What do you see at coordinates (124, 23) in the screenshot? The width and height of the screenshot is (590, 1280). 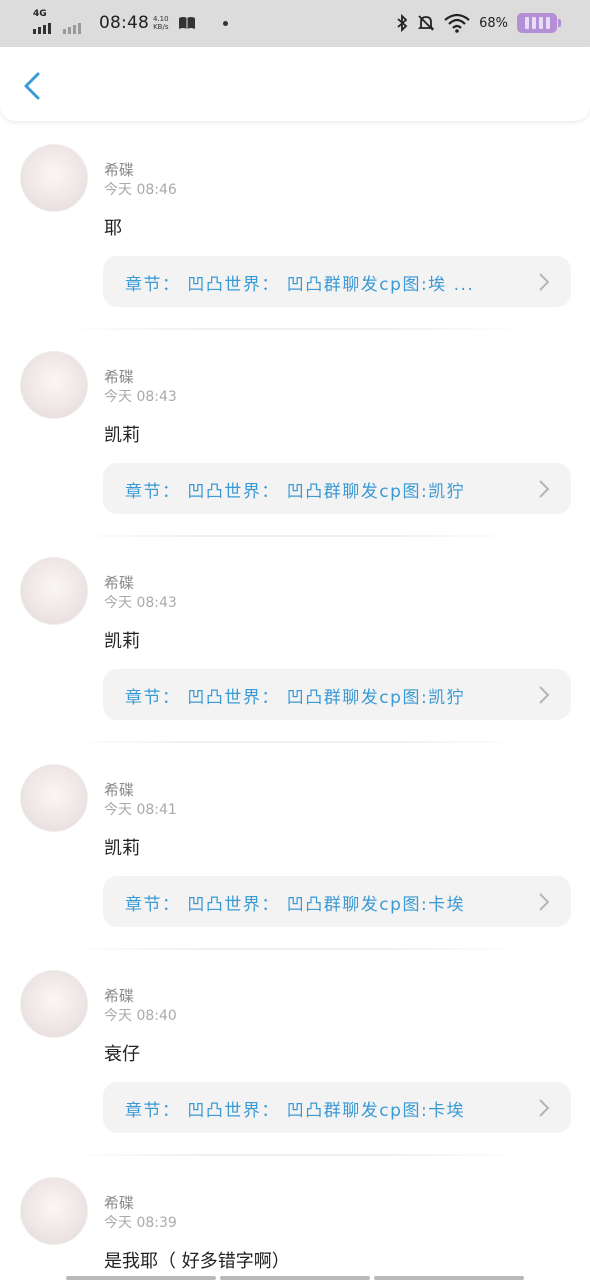 I see `status-time: 08:48` at bounding box center [124, 23].